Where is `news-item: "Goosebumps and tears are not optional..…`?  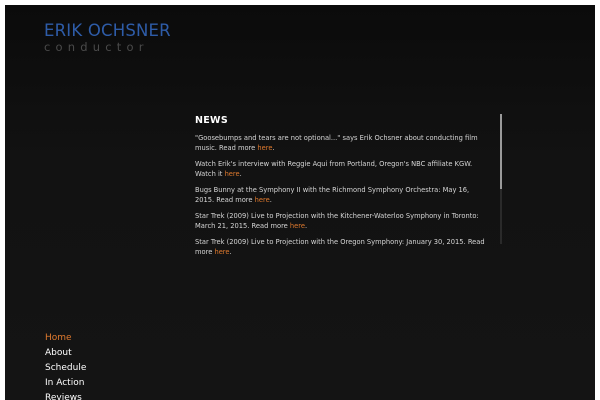 news-item: "Goosebumps and tears are not optional..… is located at coordinates (340, 143).